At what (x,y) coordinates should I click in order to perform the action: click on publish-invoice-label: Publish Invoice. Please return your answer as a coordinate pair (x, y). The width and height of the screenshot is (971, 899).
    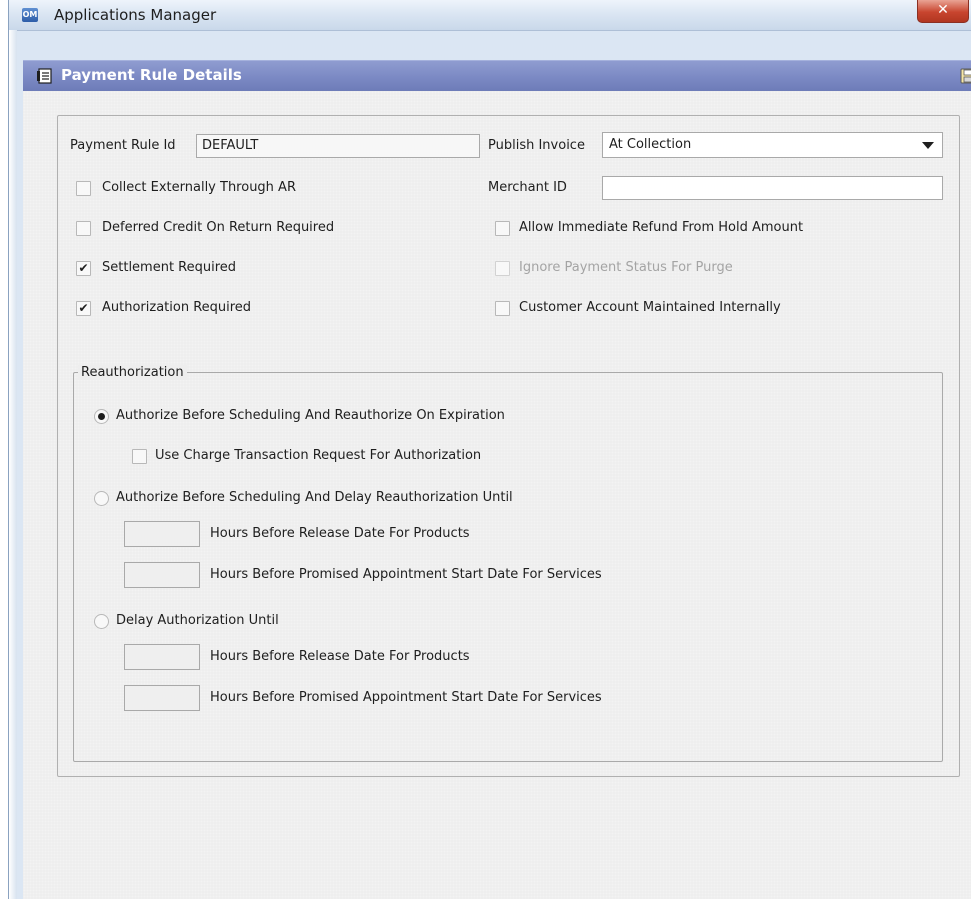
    Looking at the image, I should click on (536, 145).